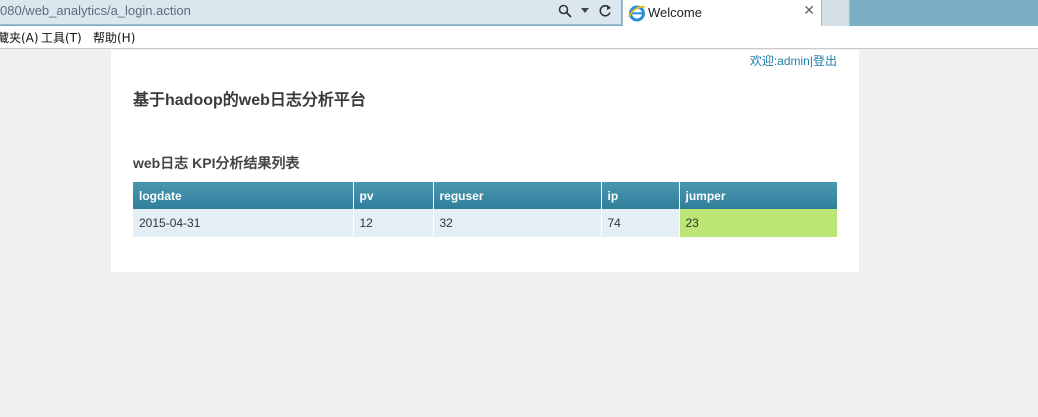 The image size is (1038, 417). What do you see at coordinates (722, 13) in the screenshot?
I see `tab-welcome: Welcome ✕` at bounding box center [722, 13].